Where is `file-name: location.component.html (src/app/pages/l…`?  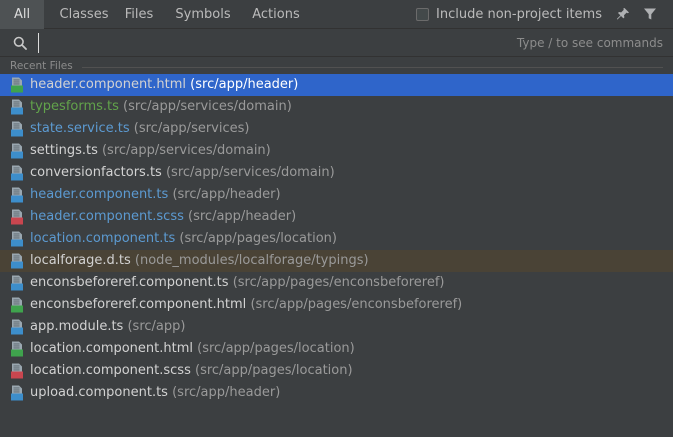
file-name: location.component.html (src/app/pages/l… is located at coordinates (192, 349).